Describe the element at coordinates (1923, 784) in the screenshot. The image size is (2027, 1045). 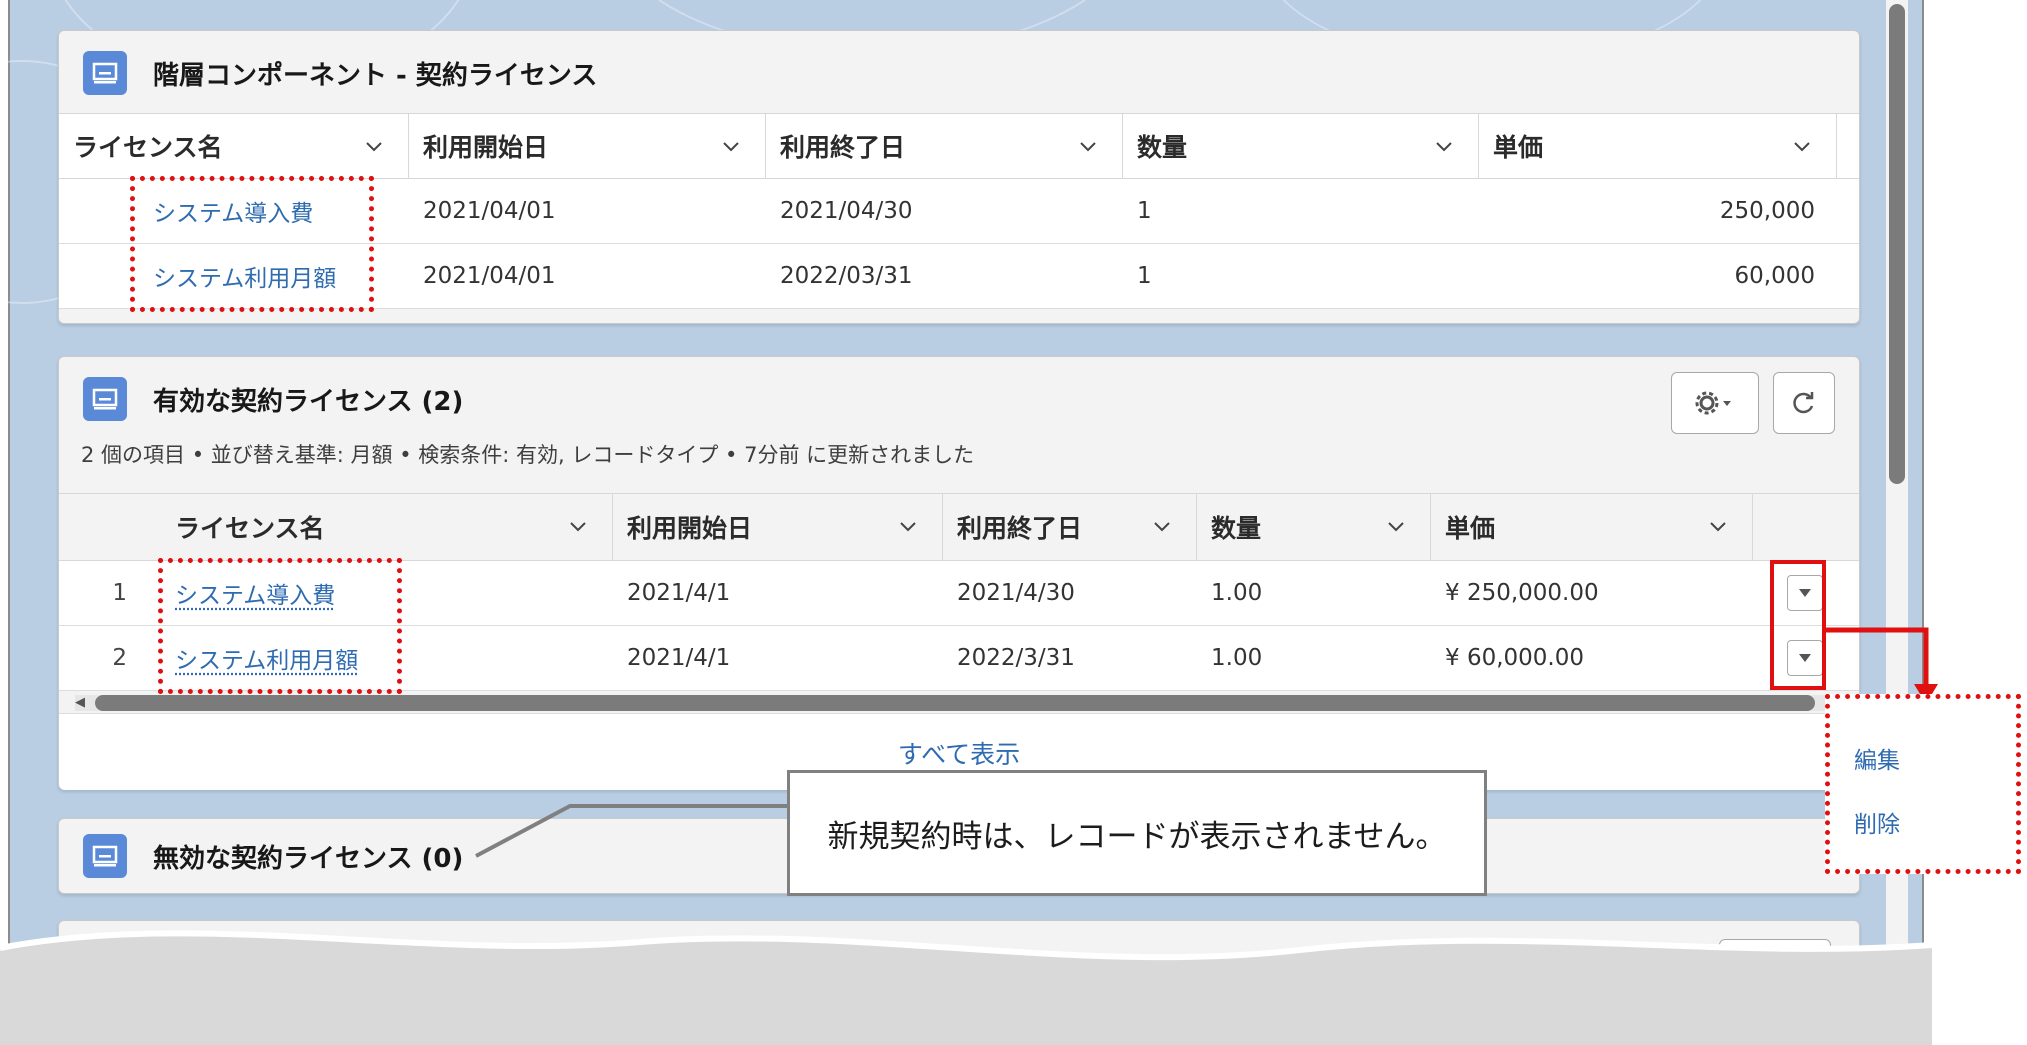
I see `row-actions-menu: 編集 削除` at that location.